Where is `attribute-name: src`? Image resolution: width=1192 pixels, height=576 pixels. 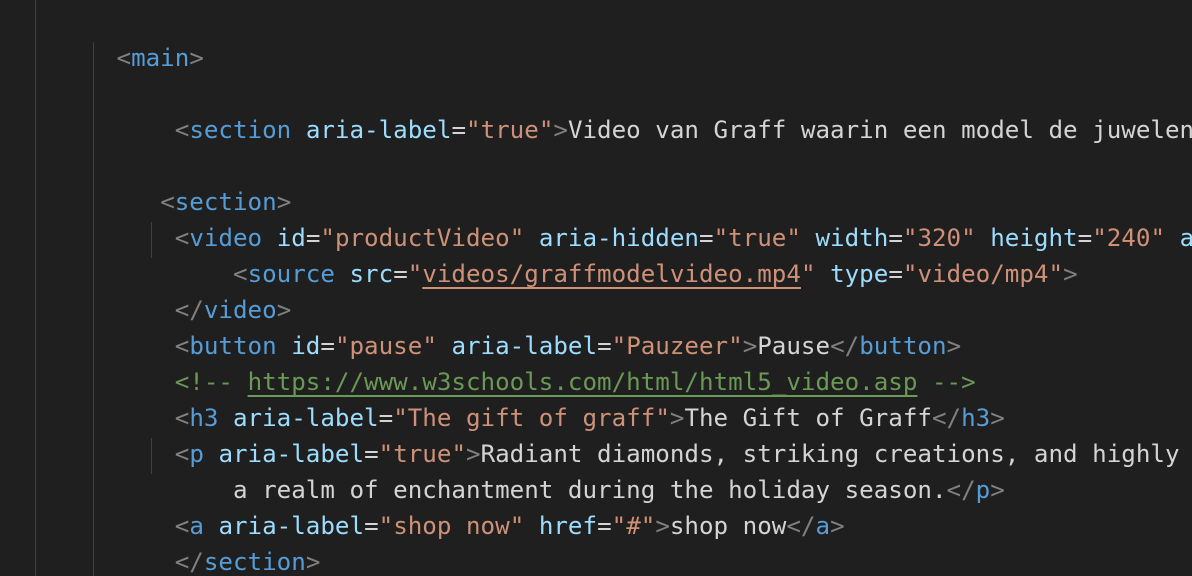 attribute-name: src is located at coordinates (371, 274).